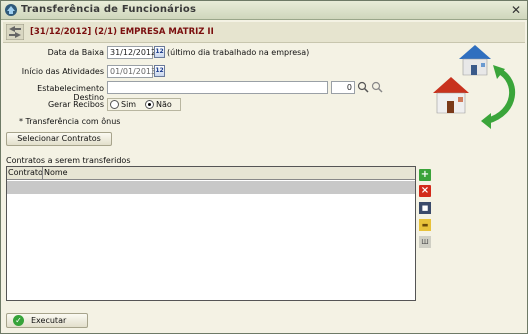  Describe the element at coordinates (217, 87) in the screenshot. I see `estabelecimento-field` at that location.